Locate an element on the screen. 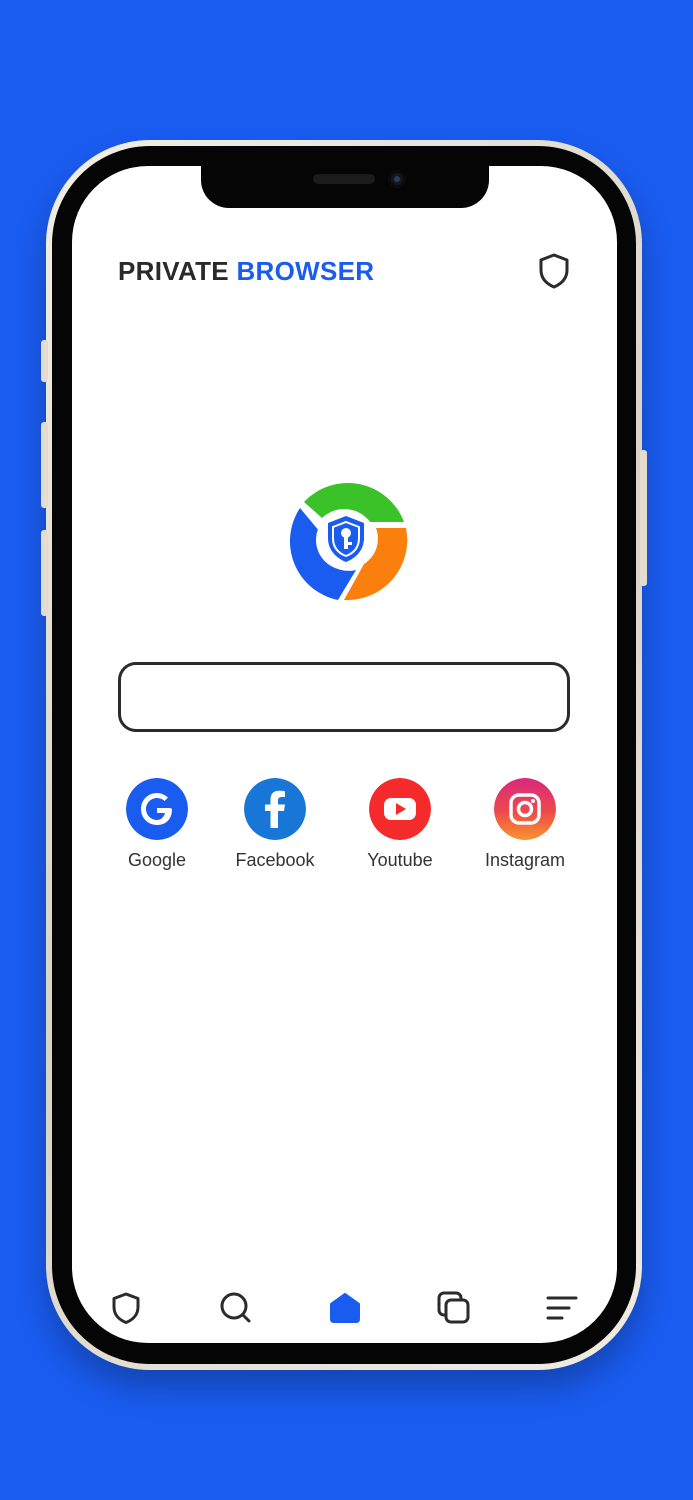 The width and height of the screenshot is (693, 1500). home-icon is located at coordinates (345, 1308).